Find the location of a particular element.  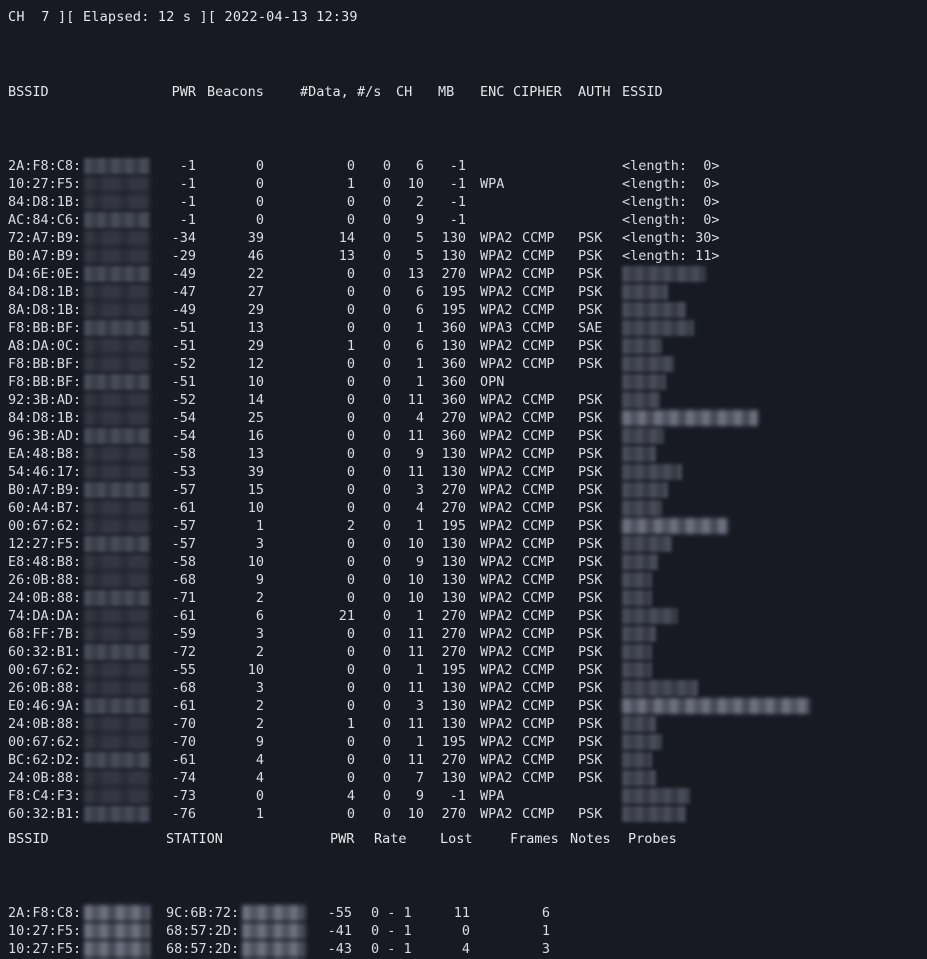

ap-pwr: -71 is located at coordinates (183, 598).